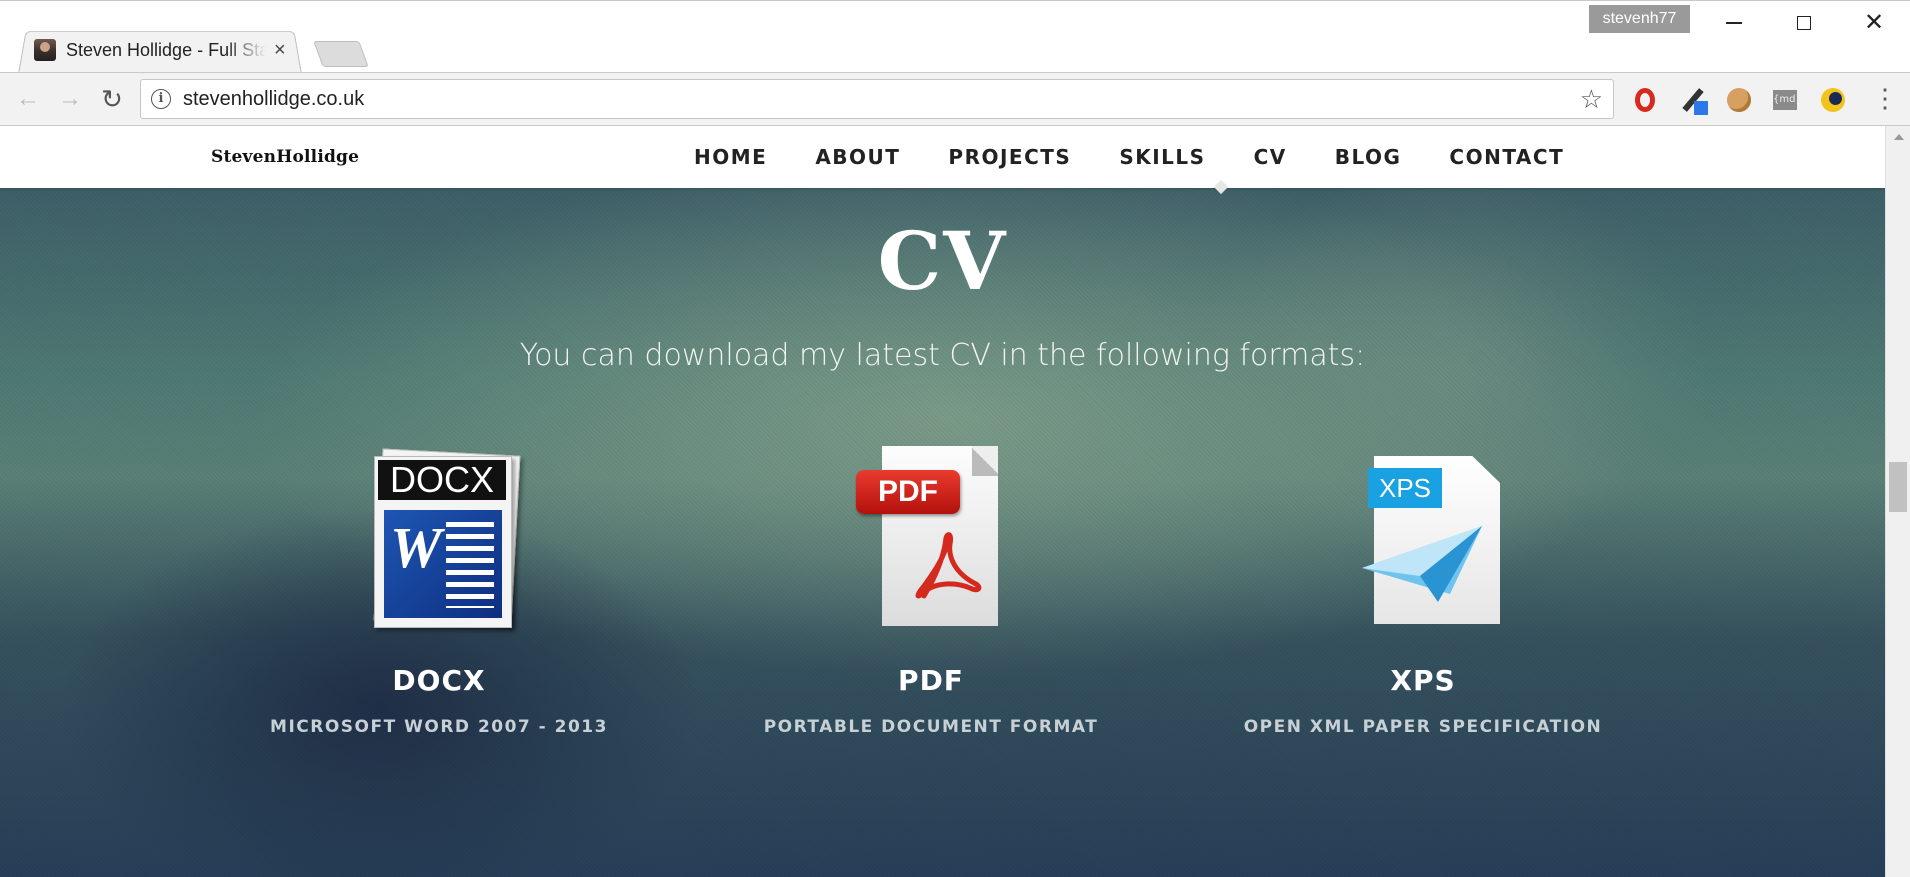  Describe the element at coordinates (931, 727) in the screenshot. I see `format-description: PORTABLE DOCUMENT FORMAT` at that location.